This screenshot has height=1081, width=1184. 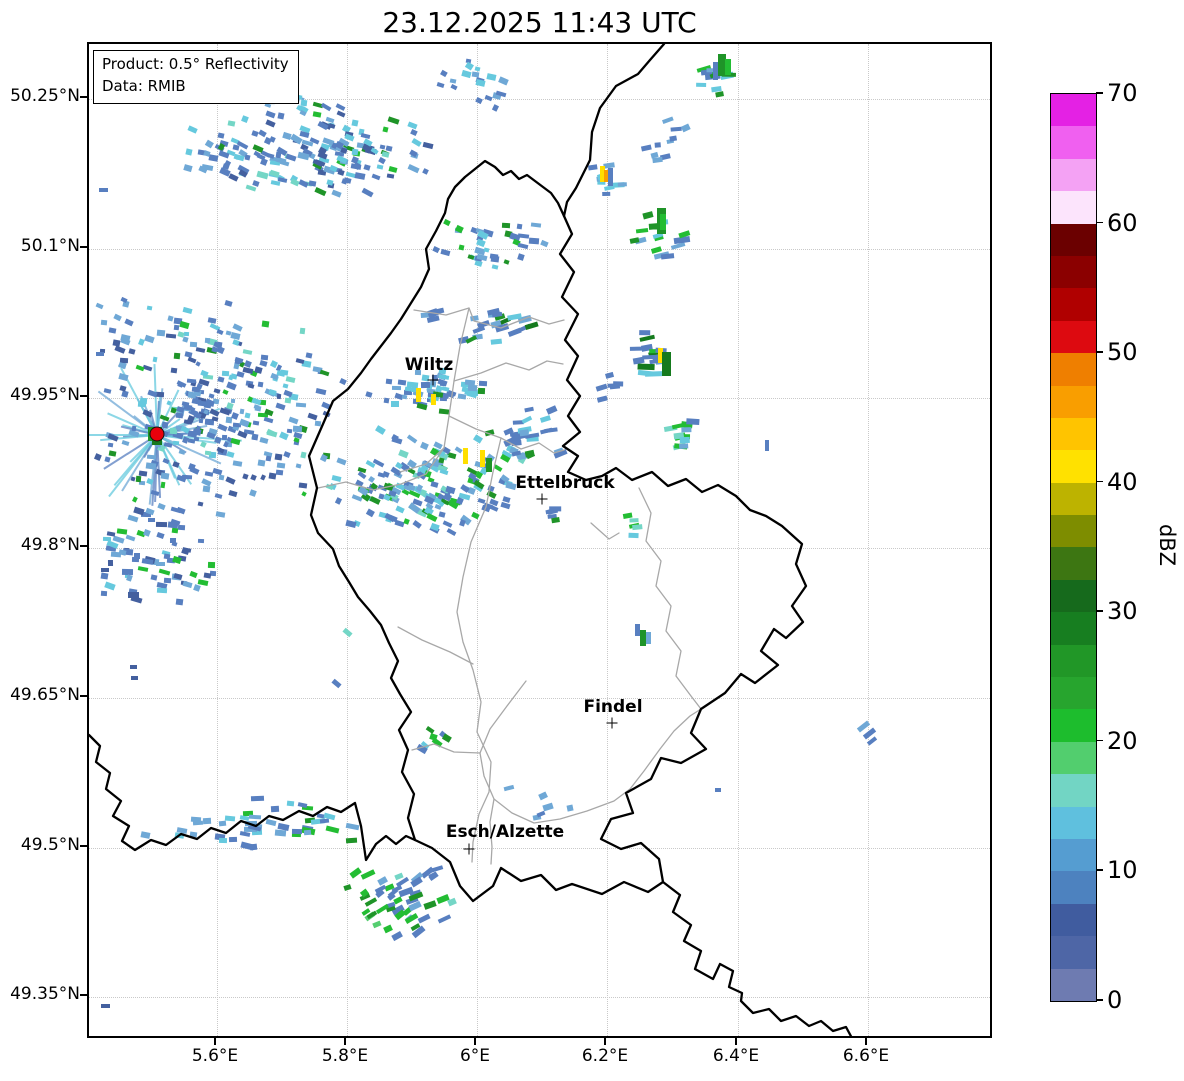 I want to click on lon-tick-label: 6.4°E, so click(x=736, y=1056).